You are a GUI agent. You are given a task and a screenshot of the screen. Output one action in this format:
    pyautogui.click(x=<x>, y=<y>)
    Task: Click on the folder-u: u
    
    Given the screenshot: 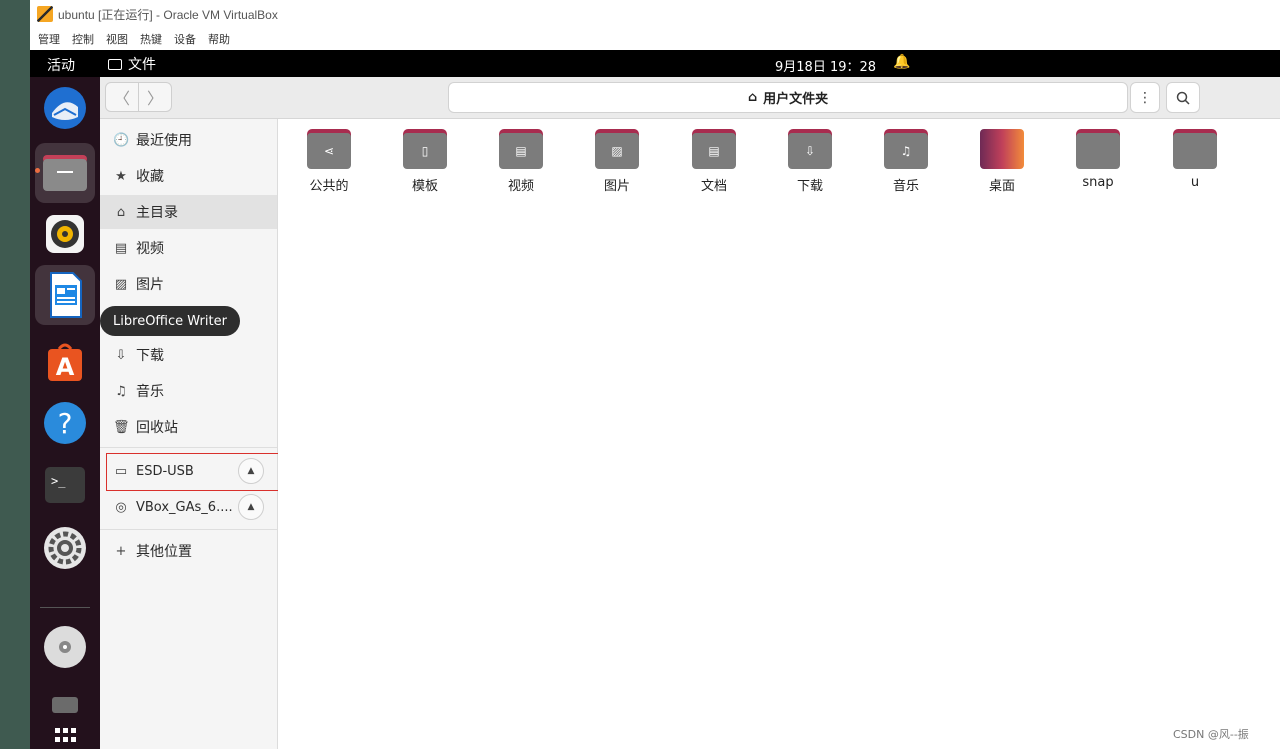 What is the action you would take?
    pyautogui.click(x=1195, y=159)
    